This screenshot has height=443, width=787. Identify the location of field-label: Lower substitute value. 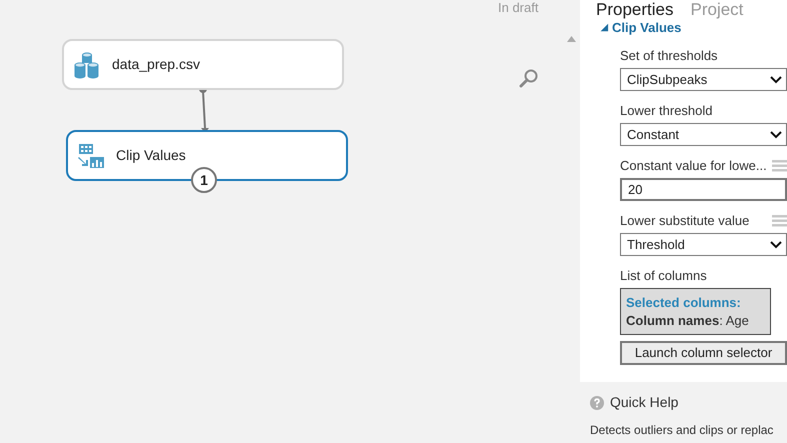
(685, 221).